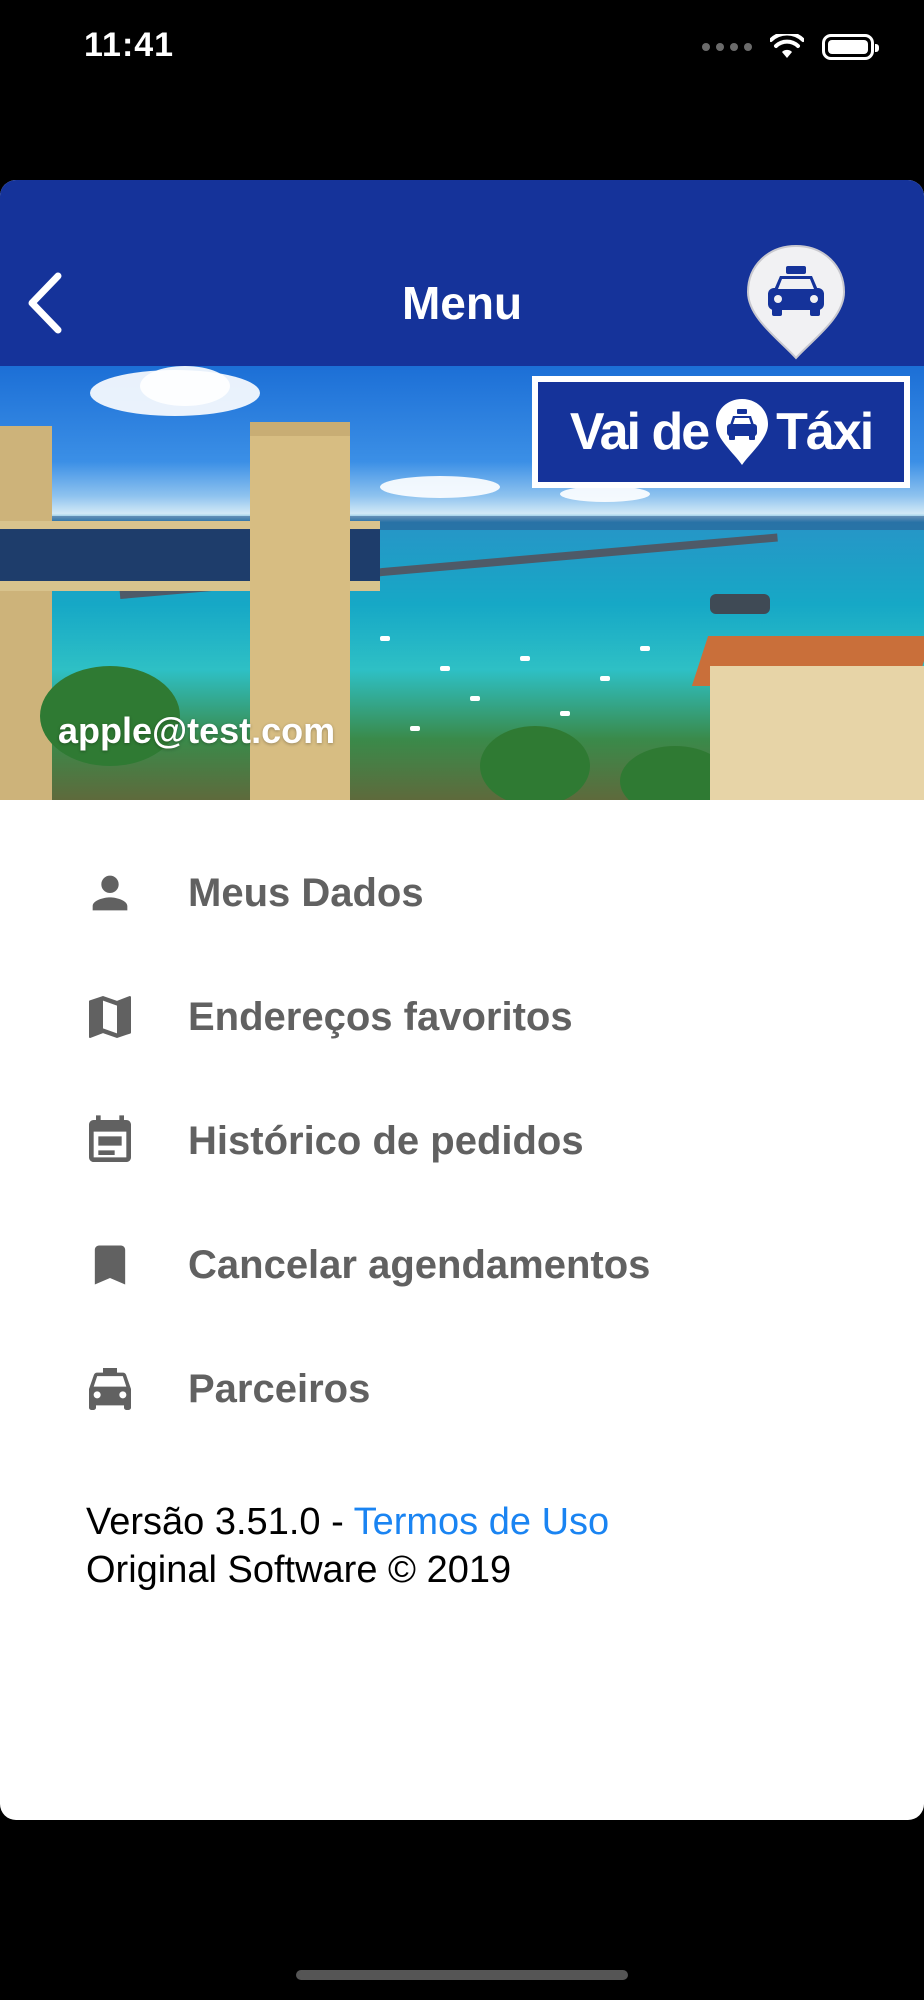 This screenshot has height=2000, width=924. Describe the element at coordinates (306, 892) in the screenshot. I see `menu-item-label: Meus Dados` at that location.